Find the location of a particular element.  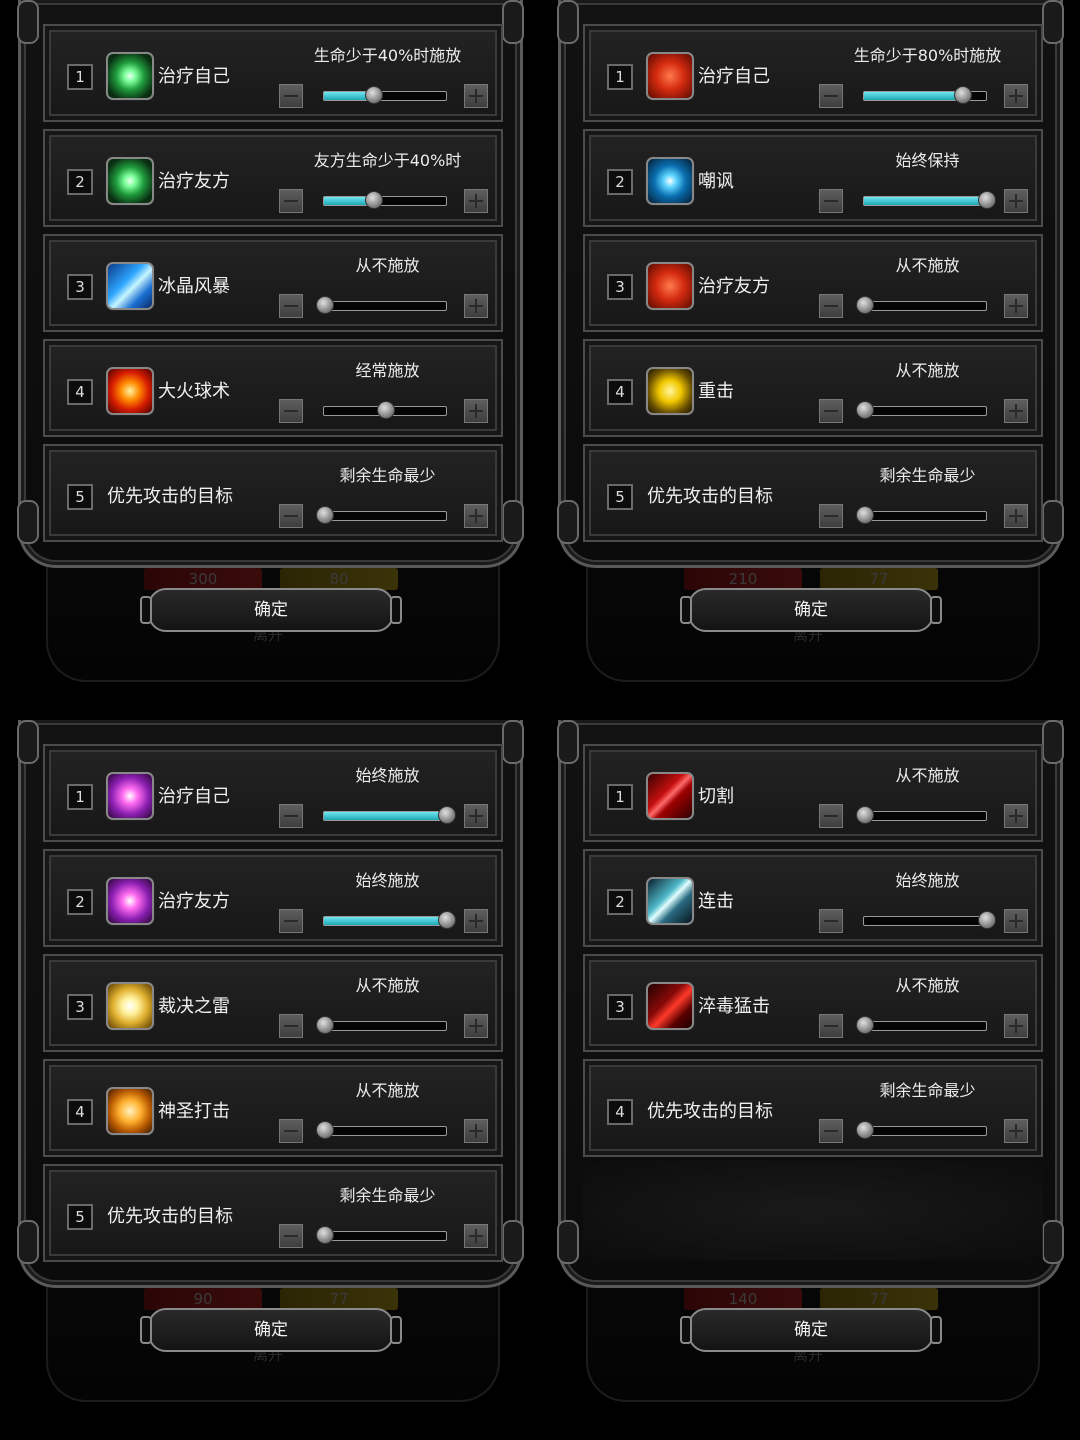

skill-slot-number: 1 is located at coordinates (80, 77).